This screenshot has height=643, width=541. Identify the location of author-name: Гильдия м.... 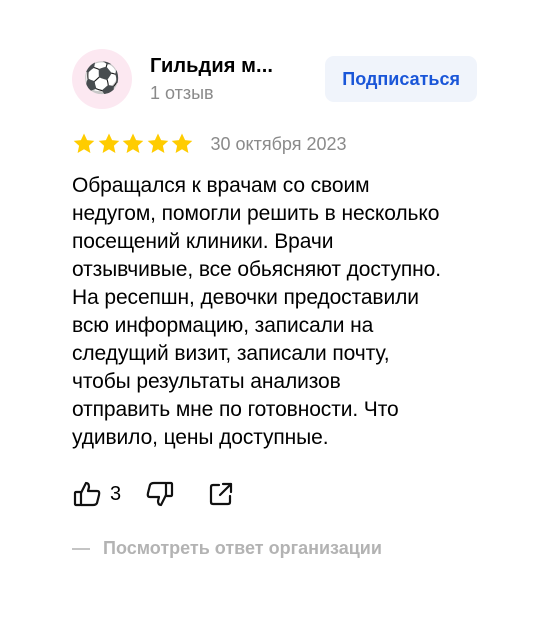
(211, 66).